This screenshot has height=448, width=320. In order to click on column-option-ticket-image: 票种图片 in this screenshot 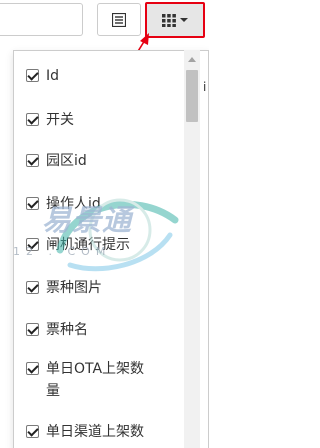, I will do `click(64, 288)`.